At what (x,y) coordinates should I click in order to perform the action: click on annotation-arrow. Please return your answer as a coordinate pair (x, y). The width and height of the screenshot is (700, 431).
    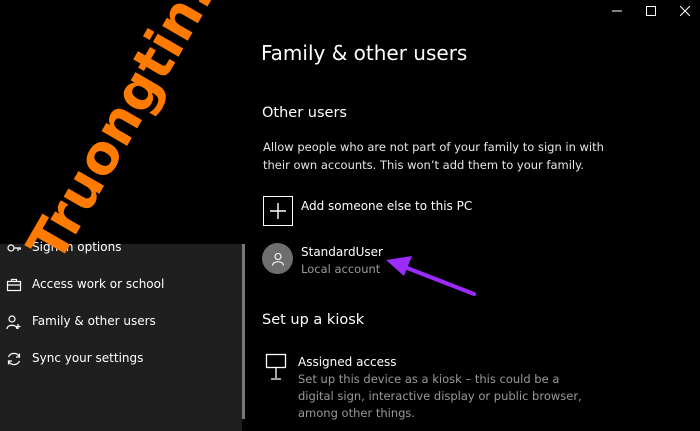
    Looking at the image, I should click on (431, 276).